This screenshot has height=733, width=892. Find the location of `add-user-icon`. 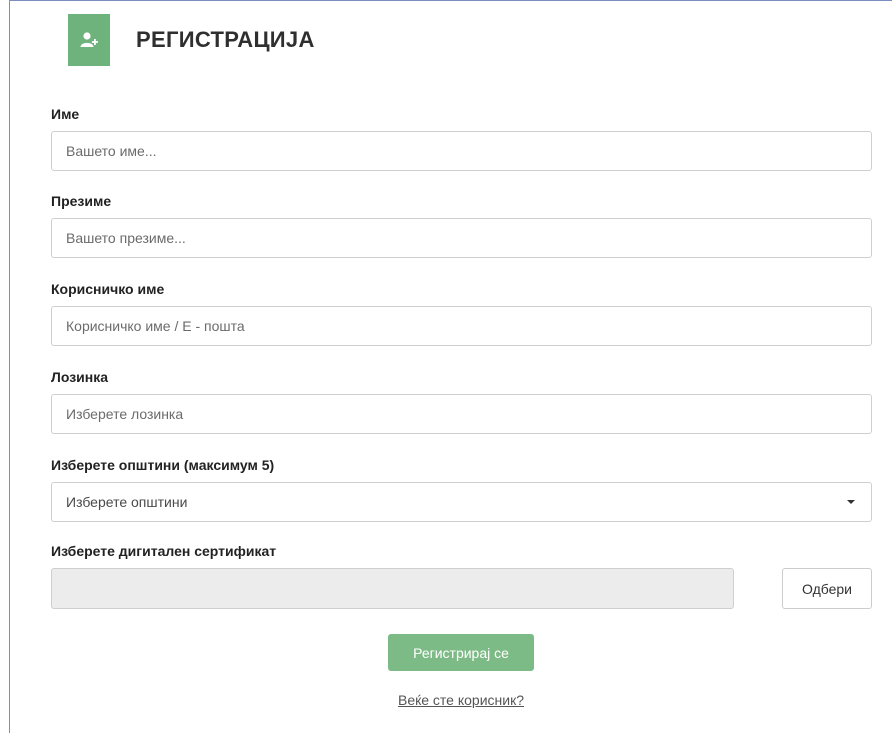

add-user-icon is located at coordinates (89, 39).